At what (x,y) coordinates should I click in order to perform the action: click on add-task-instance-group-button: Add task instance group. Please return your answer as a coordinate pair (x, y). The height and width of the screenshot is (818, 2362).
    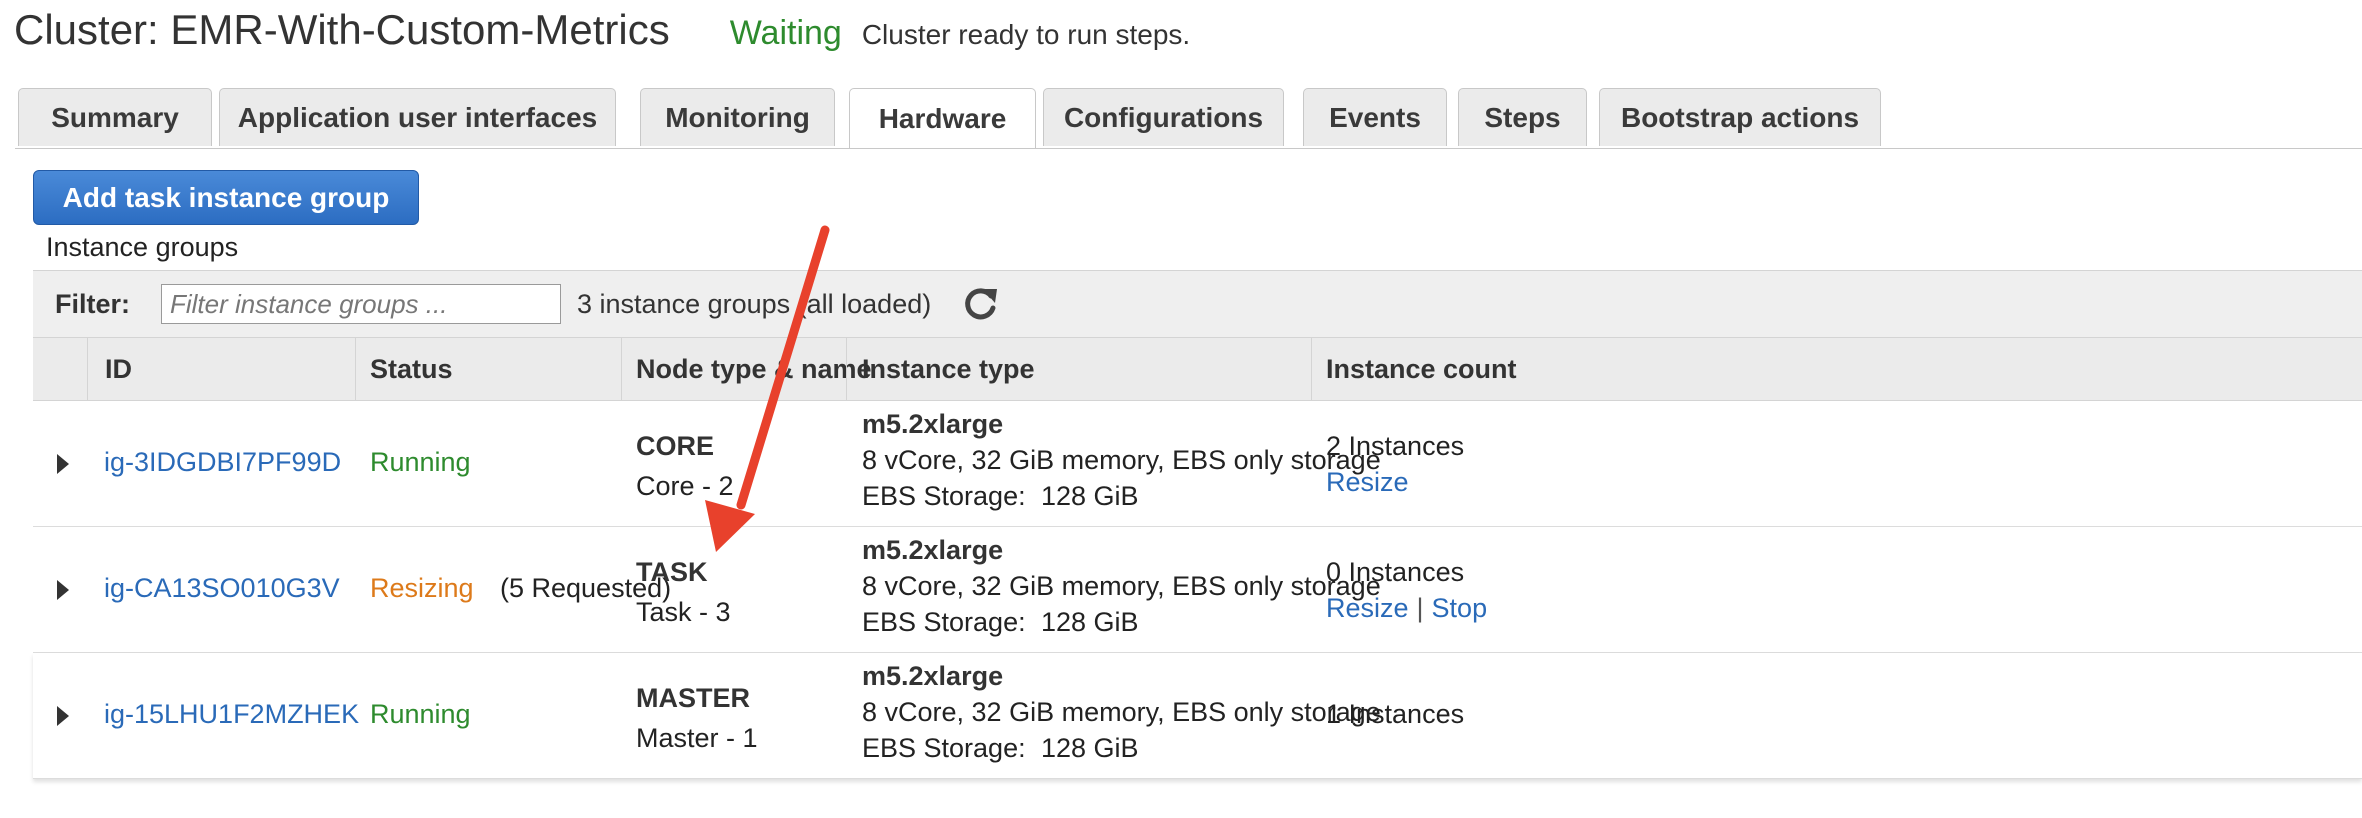
    Looking at the image, I should click on (226, 197).